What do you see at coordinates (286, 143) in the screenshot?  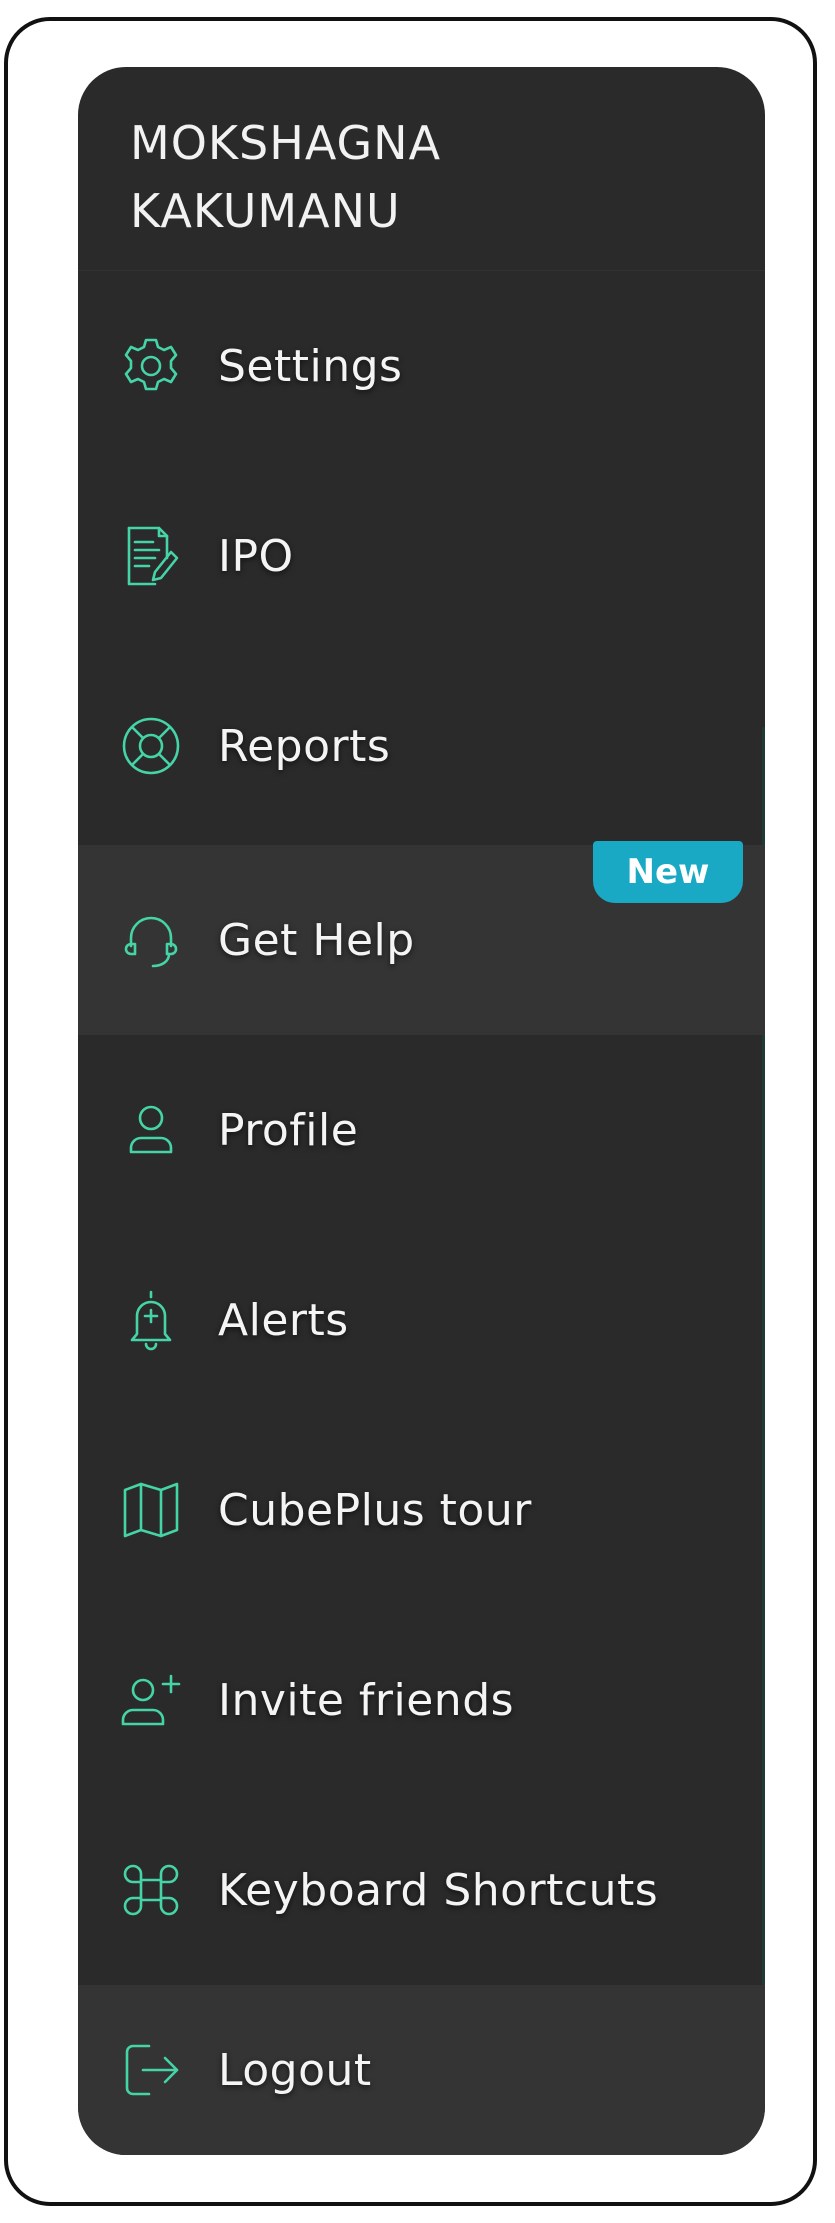 I see `user-first-name: MOKSHAGNA` at bounding box center [286, 143].